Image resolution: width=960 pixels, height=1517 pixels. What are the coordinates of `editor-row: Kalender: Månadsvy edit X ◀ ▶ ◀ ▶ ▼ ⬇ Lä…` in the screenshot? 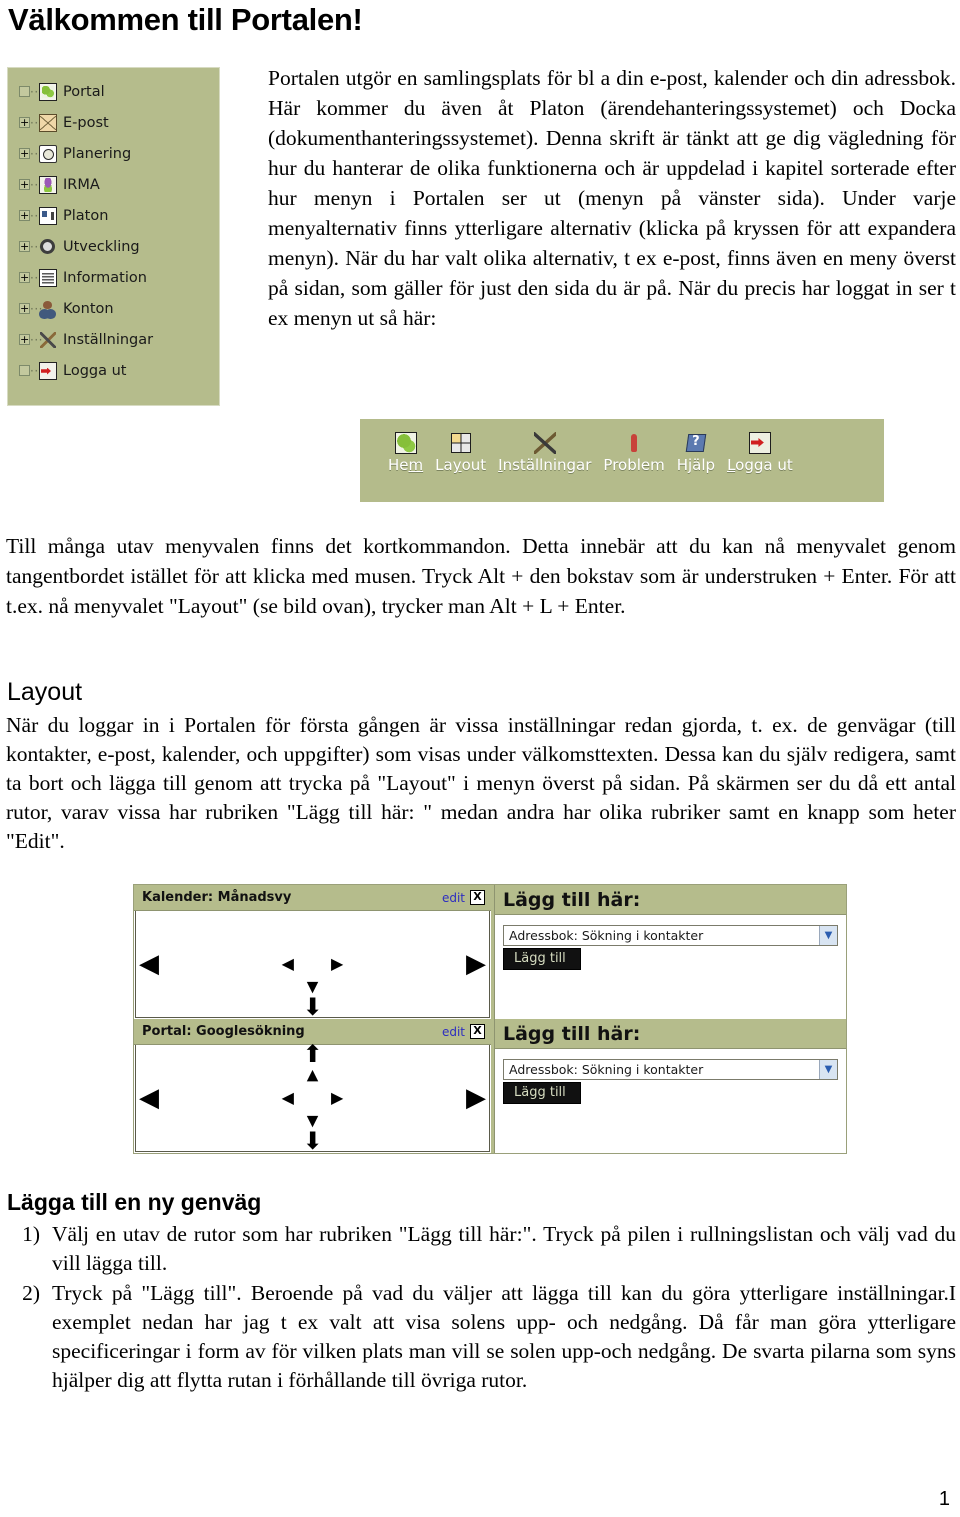 It's located at (490, 952).